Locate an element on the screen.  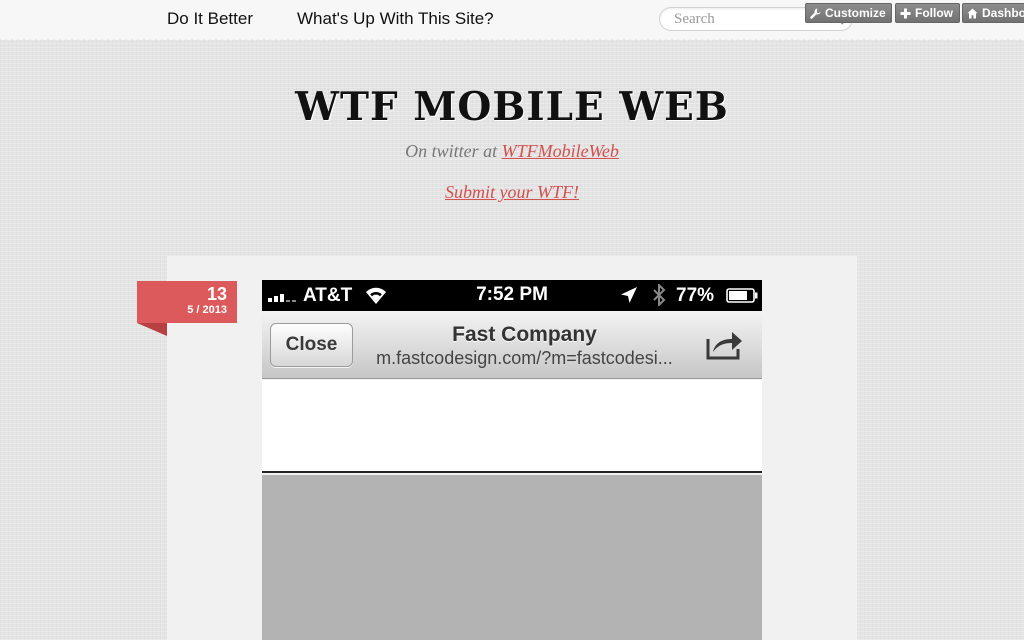
dashboard-button: Dashbo is located at coordinates (993, 13).